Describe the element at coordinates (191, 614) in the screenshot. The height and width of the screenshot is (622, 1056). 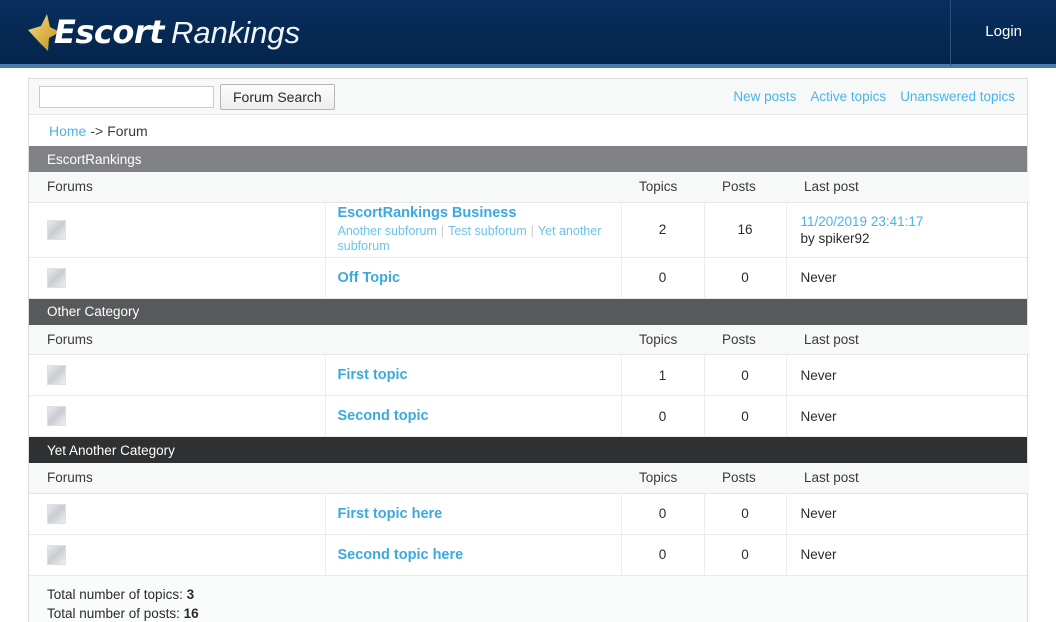
I see `total-posts-value: 16` at that location.